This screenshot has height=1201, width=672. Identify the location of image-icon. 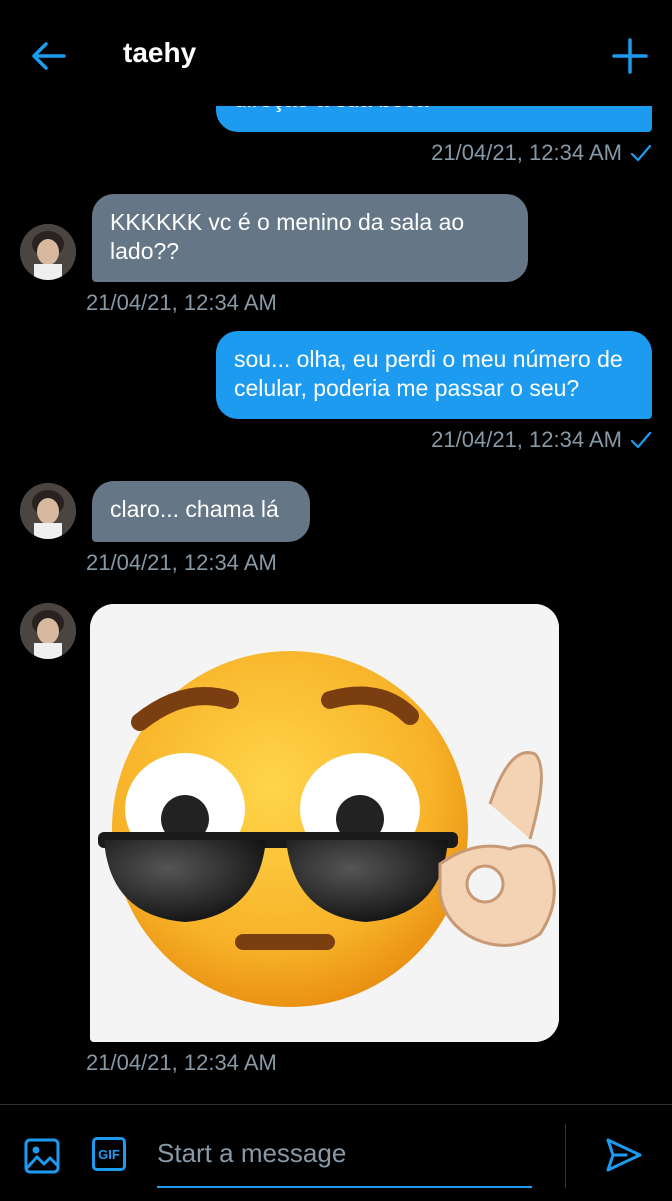
(42, 1156).